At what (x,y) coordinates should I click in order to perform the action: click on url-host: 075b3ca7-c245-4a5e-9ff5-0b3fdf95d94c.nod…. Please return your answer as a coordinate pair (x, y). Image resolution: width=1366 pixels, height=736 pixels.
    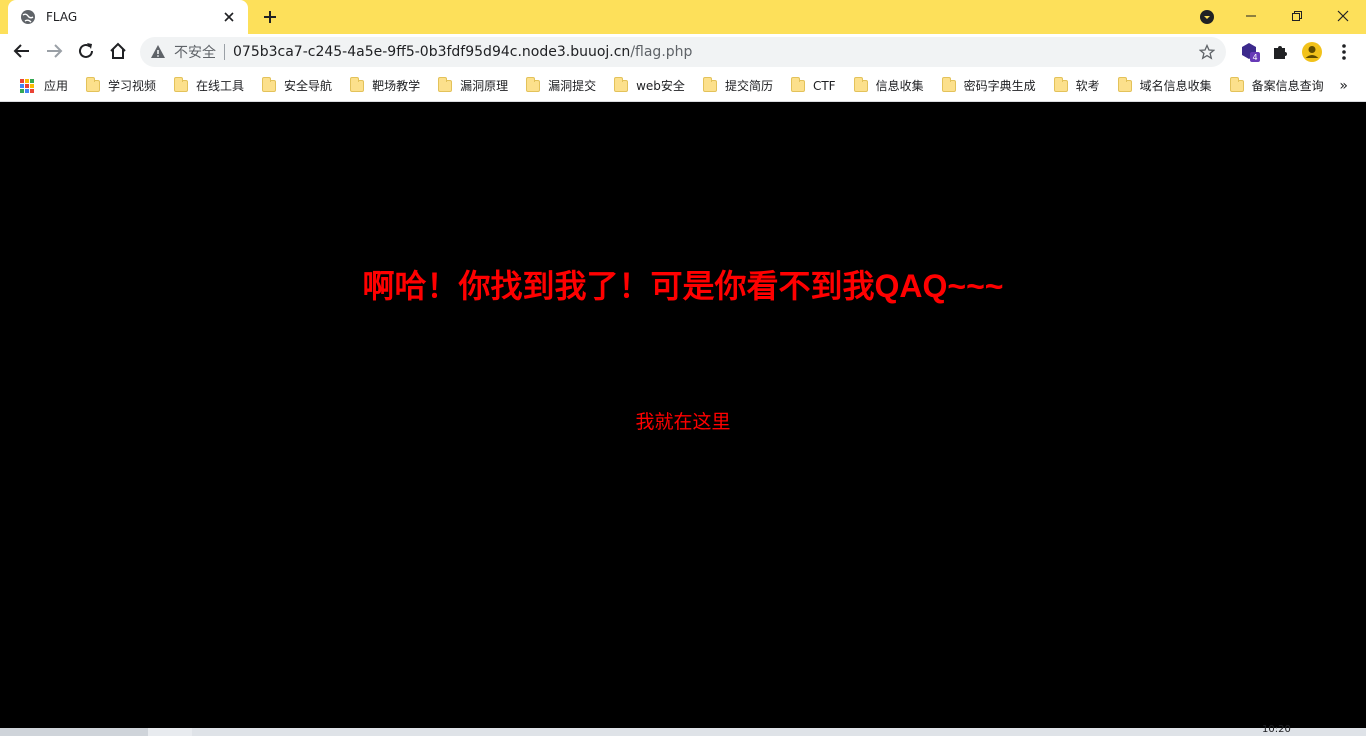
    Looking at the image, I should click on (432, 52).